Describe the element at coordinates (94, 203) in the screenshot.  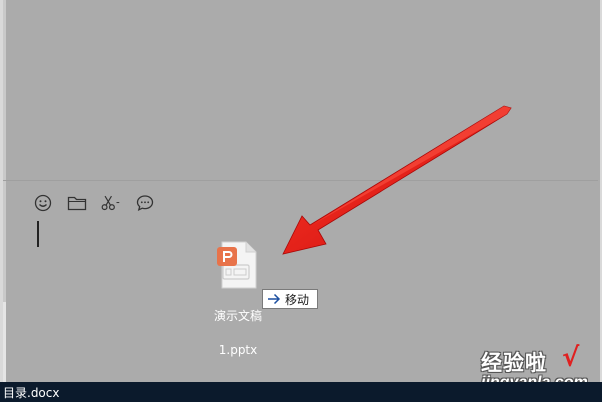
I see `chat-toolbar` at that location.